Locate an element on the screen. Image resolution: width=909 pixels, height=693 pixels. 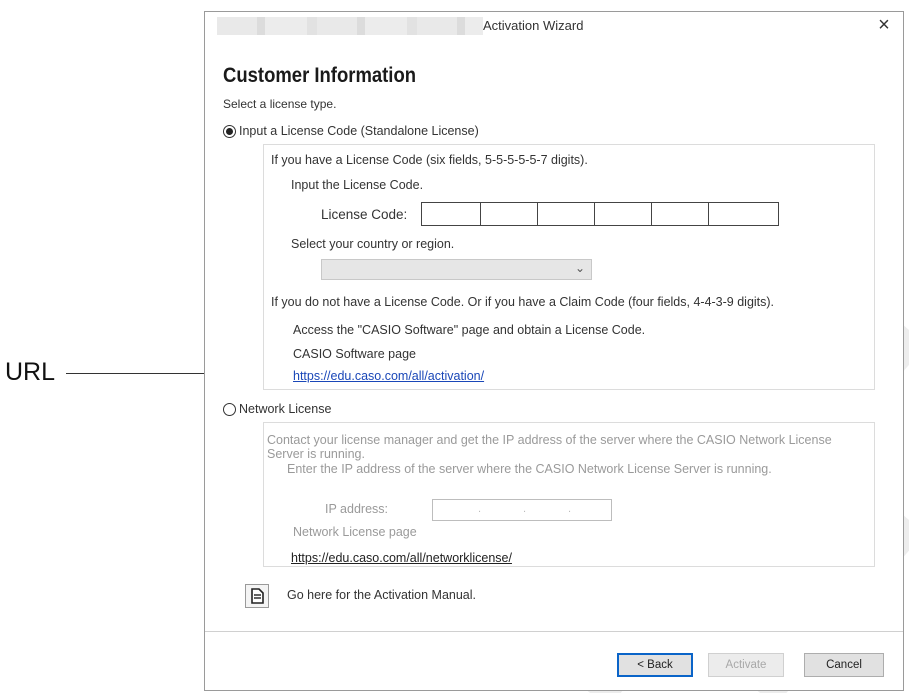
page-title: Customer Information is located at coordinates (320, 75).